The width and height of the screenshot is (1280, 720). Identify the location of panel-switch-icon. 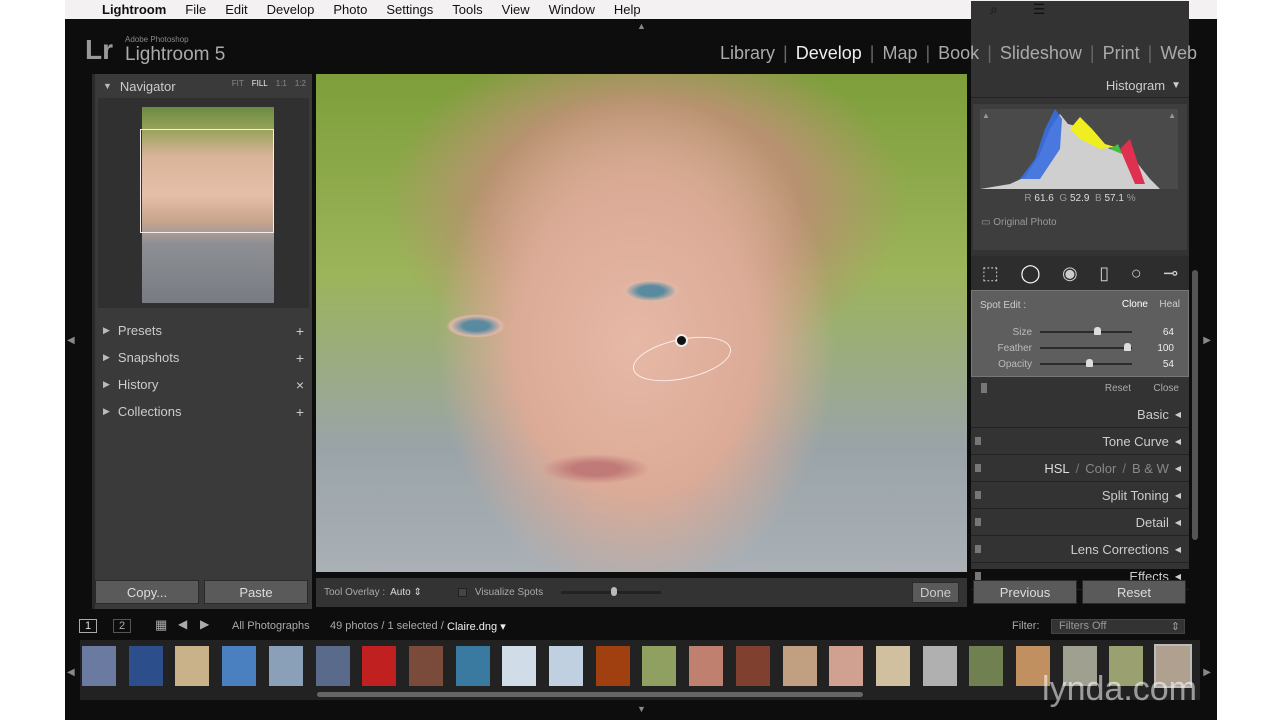
(984, 388).